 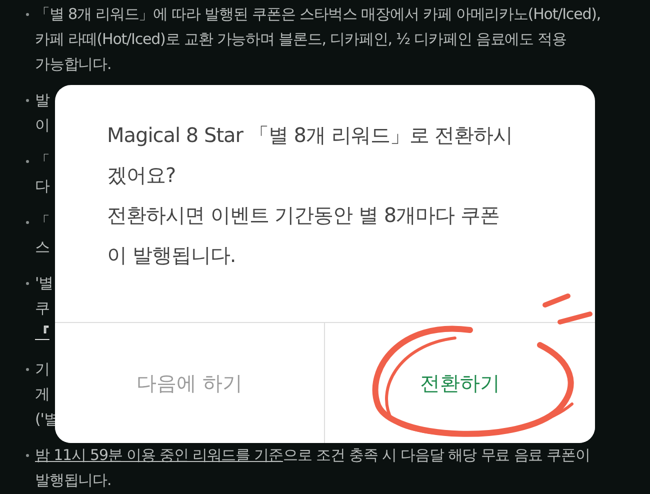 What do you see at coordinates (73, 64) in the screenshot?
I see `notice-text: 가능합니다.` at bounding box center [73, 64].